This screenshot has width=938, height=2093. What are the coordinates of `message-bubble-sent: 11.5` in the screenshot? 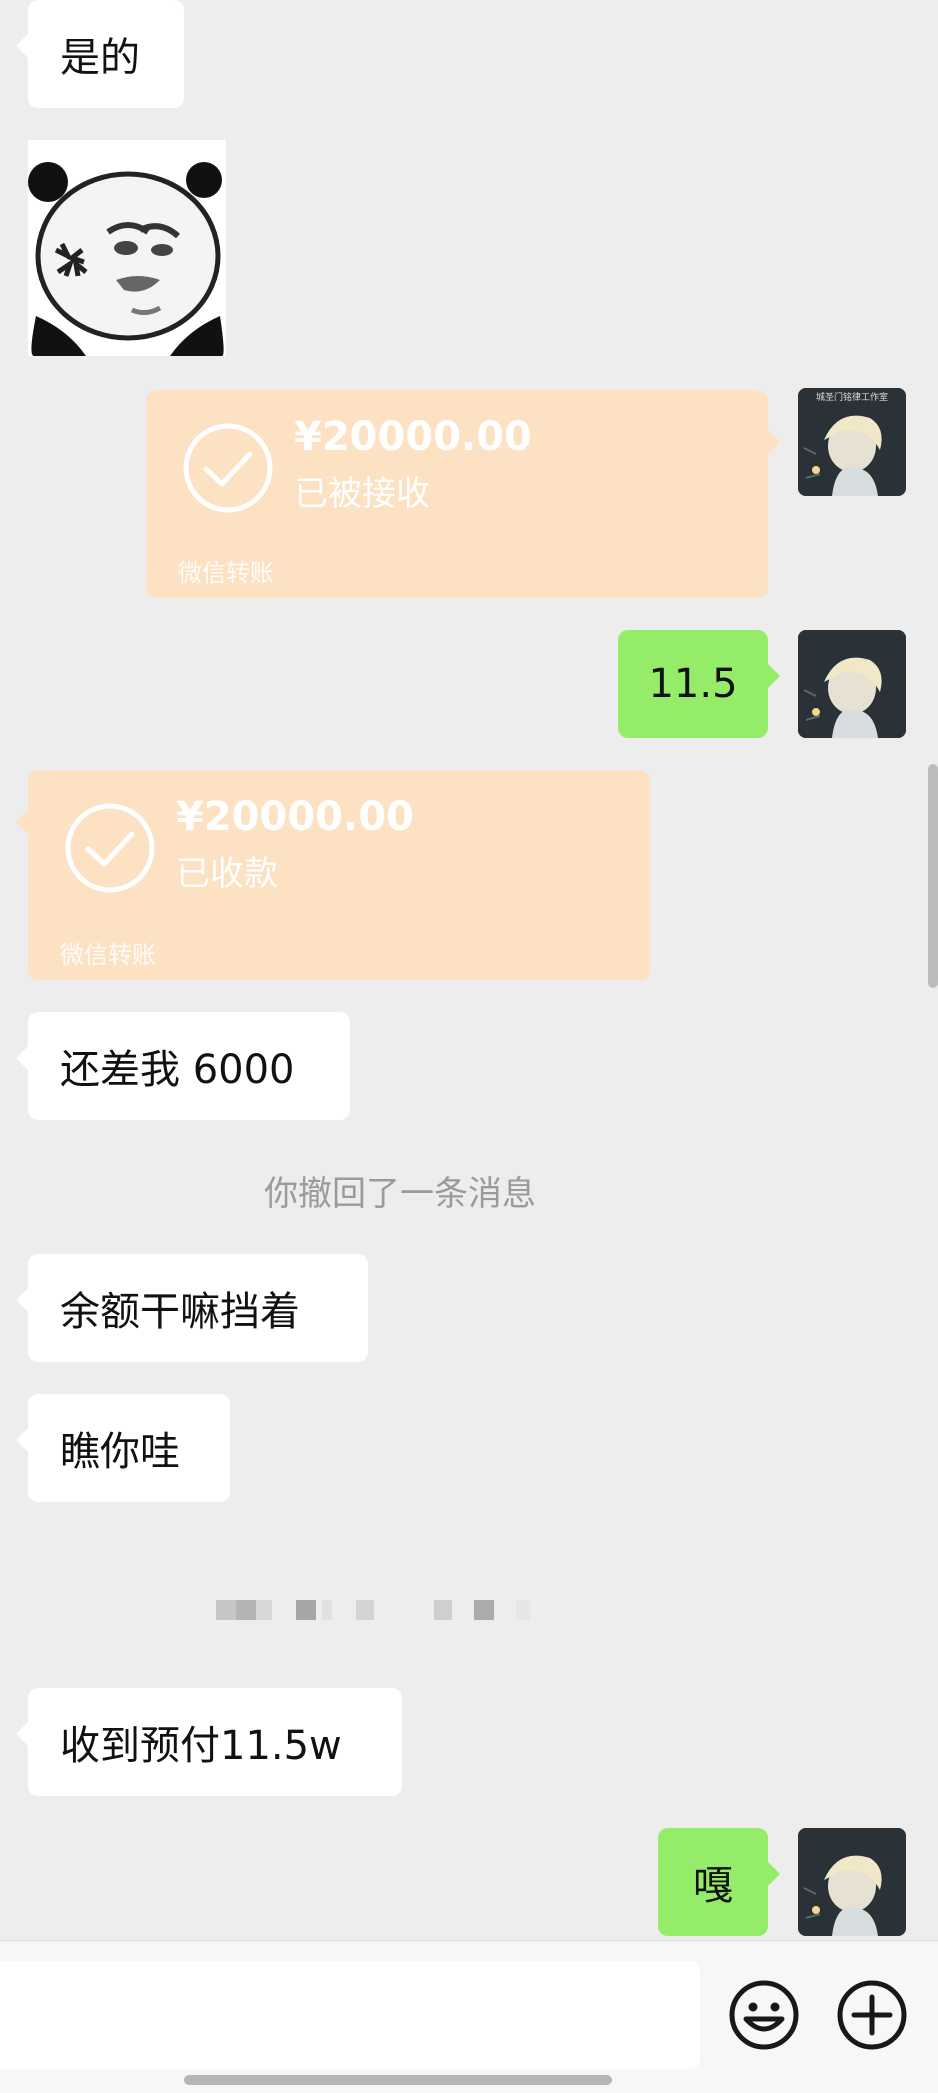 It's located at (699, 684).